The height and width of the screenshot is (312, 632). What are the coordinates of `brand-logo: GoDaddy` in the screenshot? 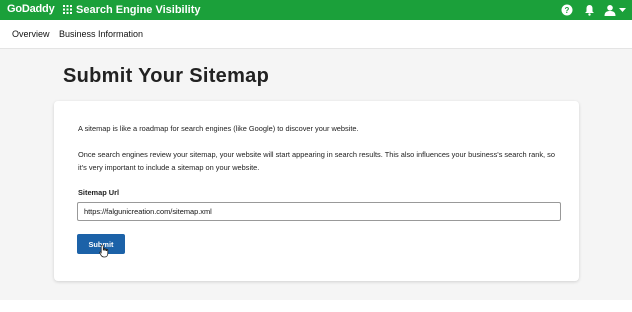 It's located at (31, 9).